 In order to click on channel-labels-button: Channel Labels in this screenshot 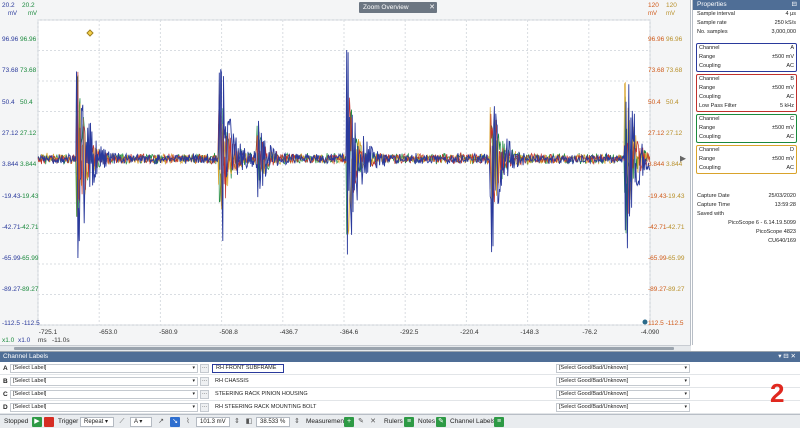, I will do `click(472, 421)`.